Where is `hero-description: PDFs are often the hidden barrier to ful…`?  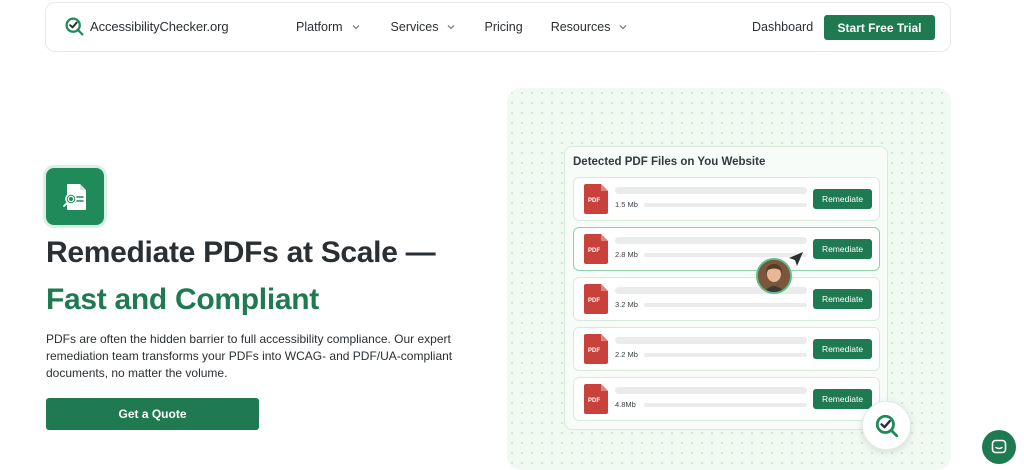
hero-description: PDFs are often the hidden barrier to ful… is located at coordinates (249, 356).